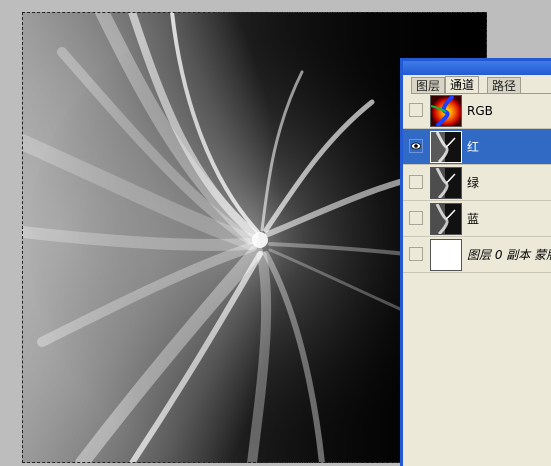 This screenshot has width=551, height=466. What do you see at coordinates (428, 85) in the screenshot?
I see `tab-layers: 图层` at bounding box center [428, 85].